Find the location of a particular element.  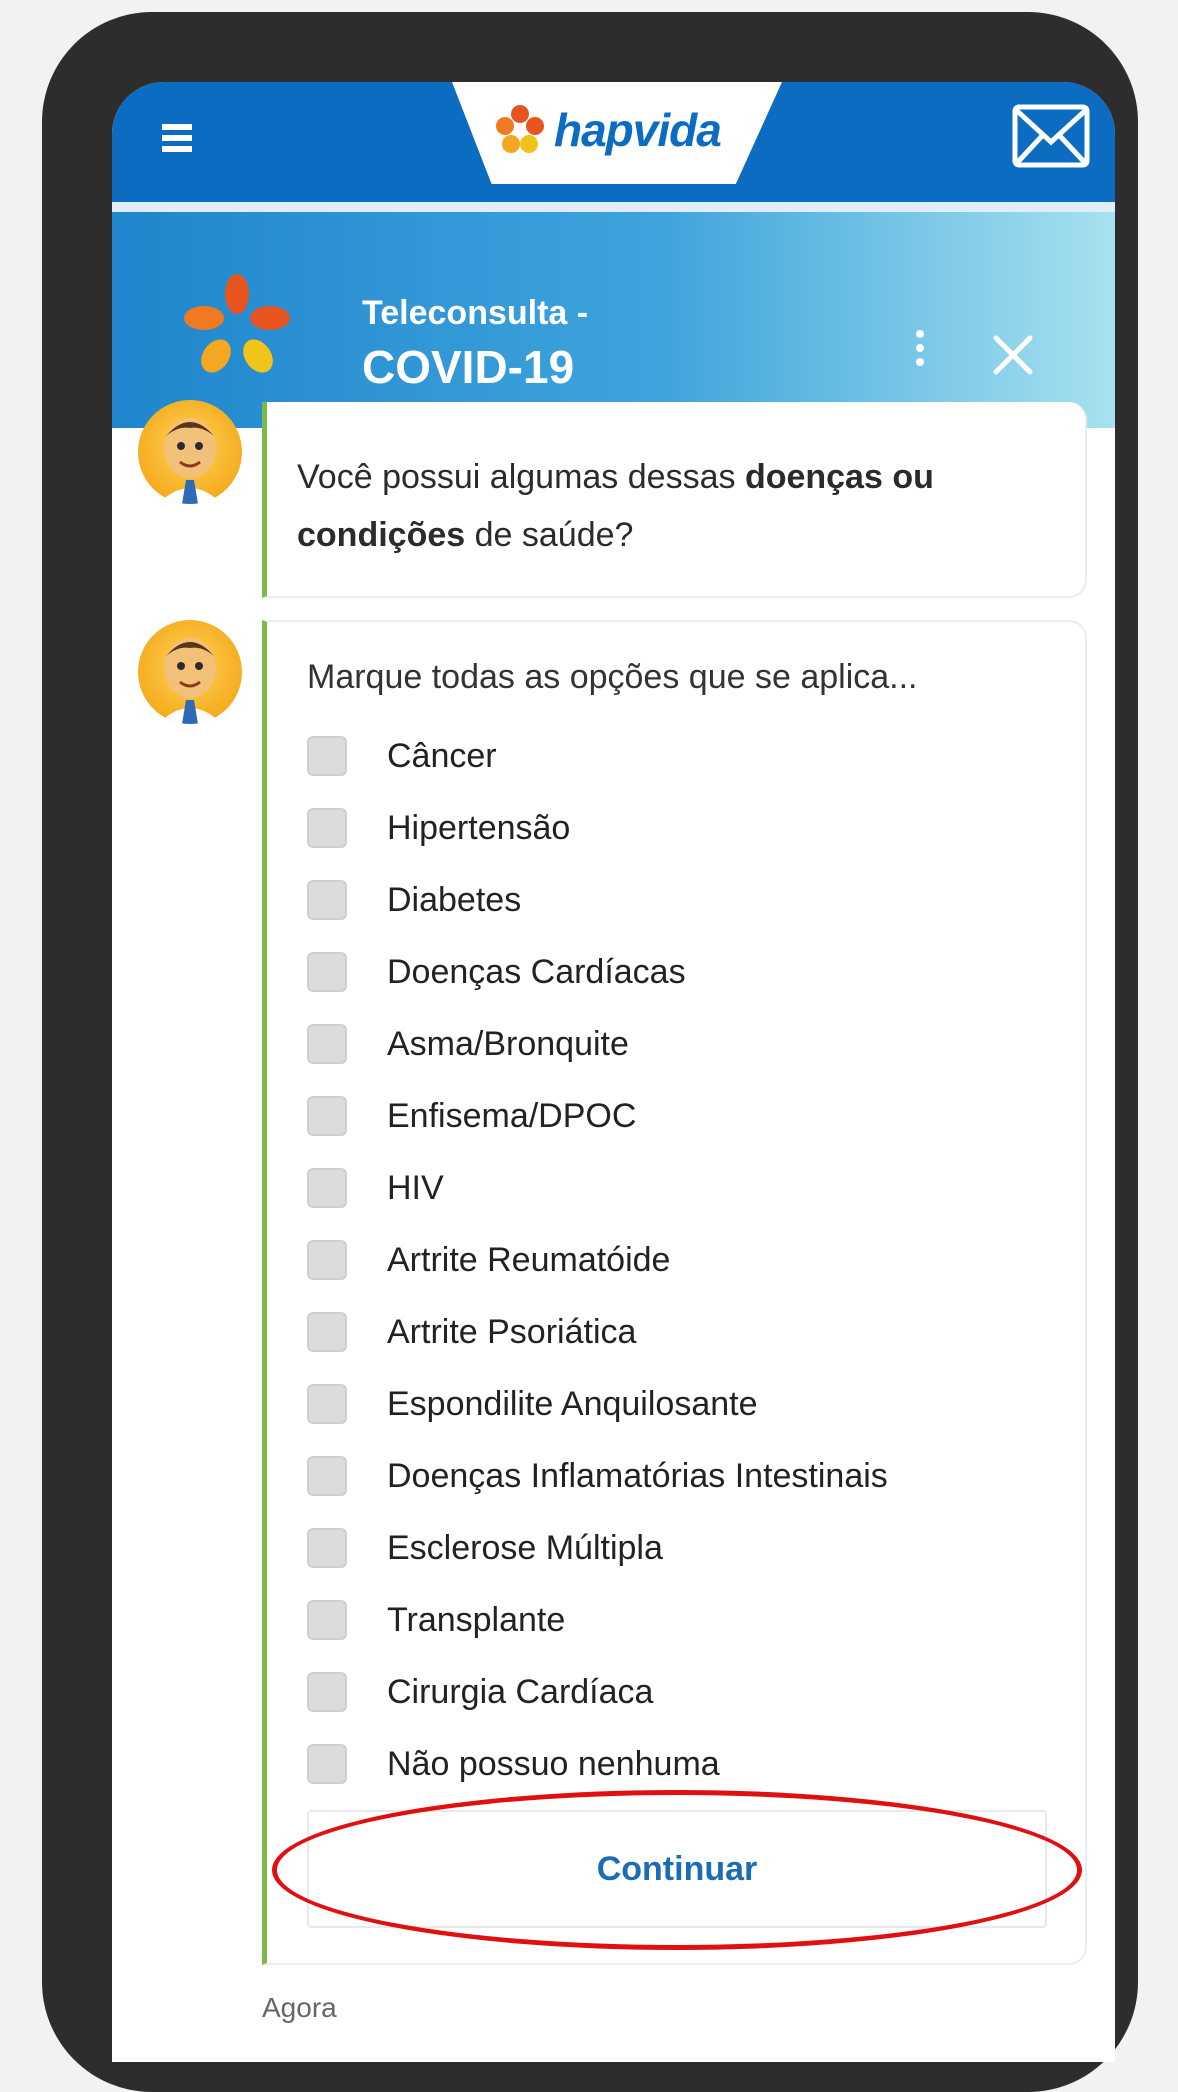

continue-button: Continuar is located at coordinates (677, 1869).